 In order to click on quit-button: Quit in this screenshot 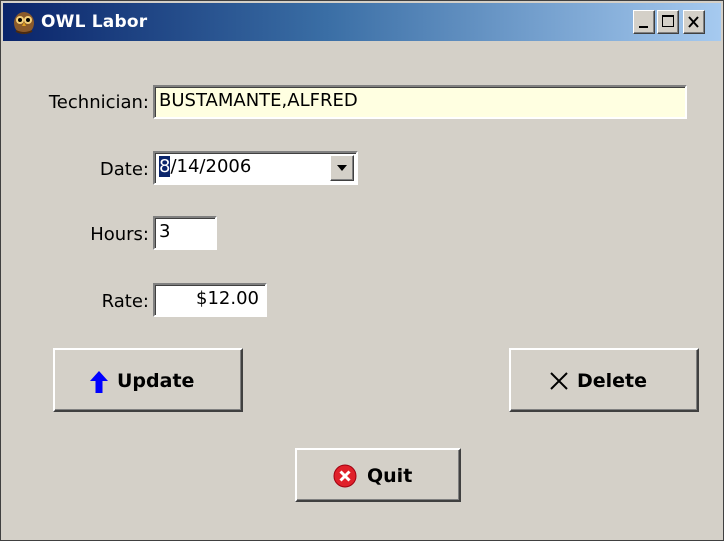, I will do `click(378, 475)`.